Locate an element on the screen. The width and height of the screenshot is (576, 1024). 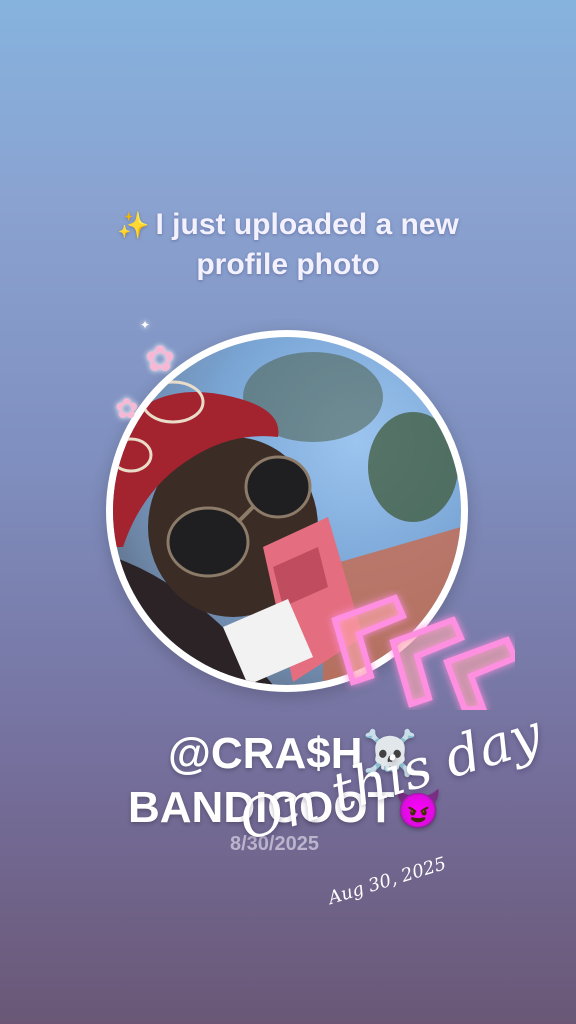
headline-line-2: profile photo is located at coordinates (288, 264).